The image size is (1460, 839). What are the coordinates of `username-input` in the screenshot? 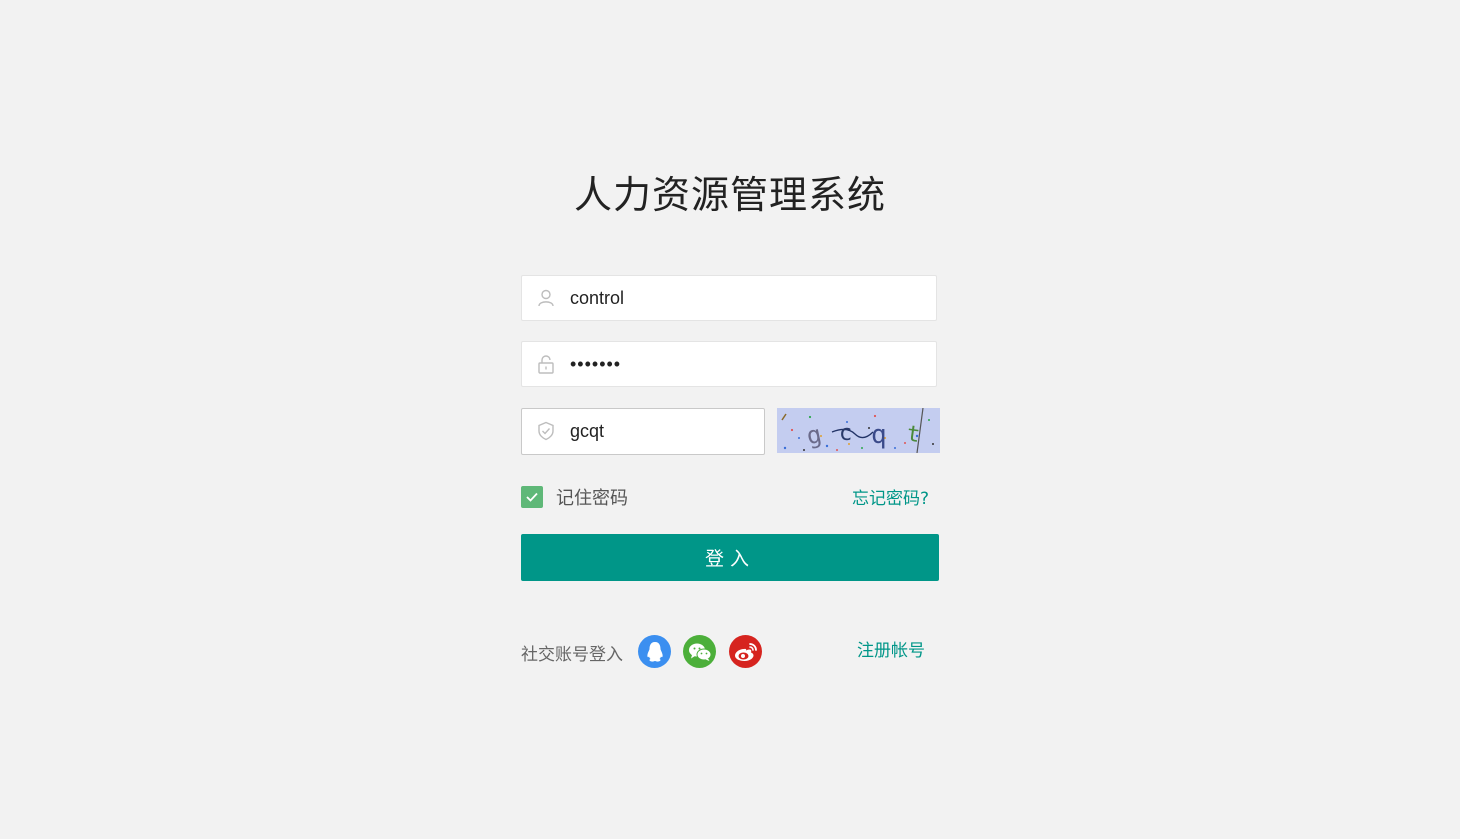 It's located at (747, 298).